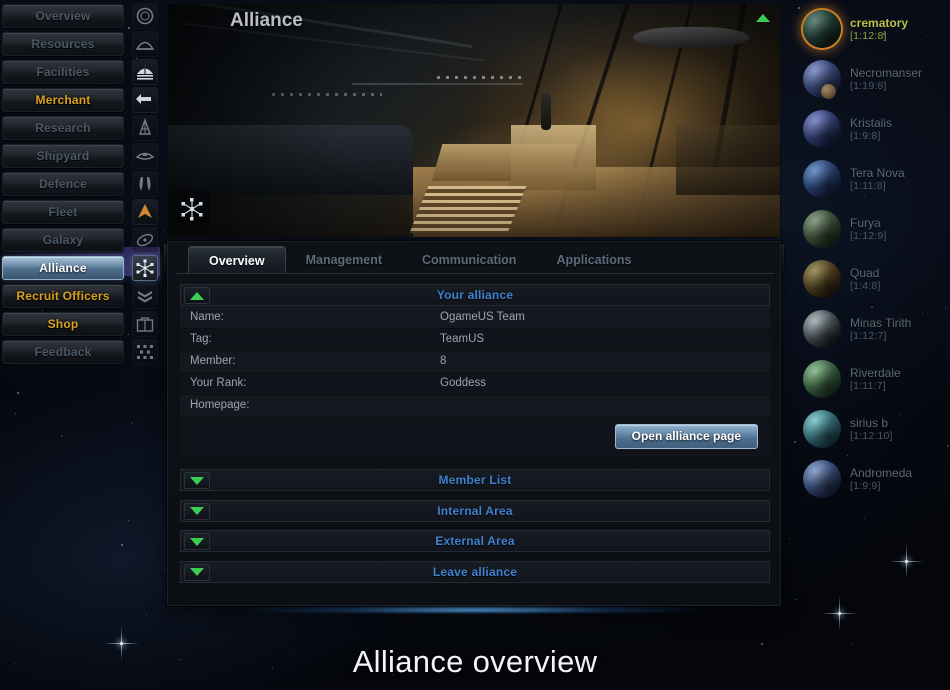 This screenshot has height=690, width=950. I want to click on page-title: Alliance, so click(266, 20).